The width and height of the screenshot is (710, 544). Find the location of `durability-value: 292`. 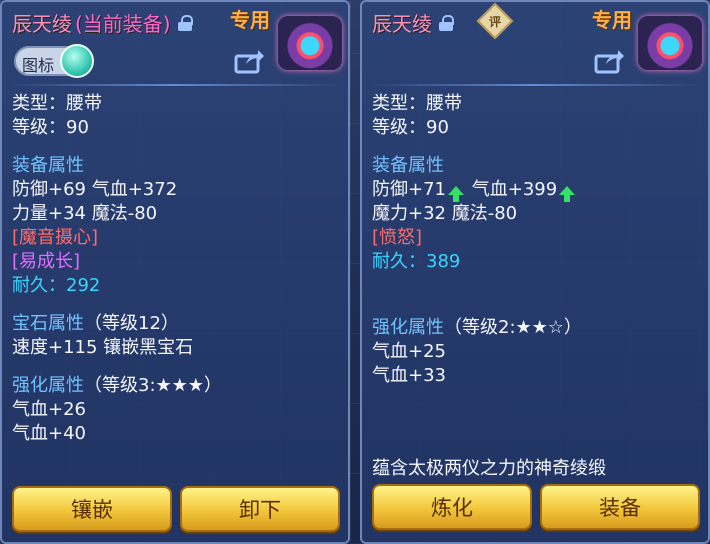

durability-value: 292 is located at coordinates (83, 285).